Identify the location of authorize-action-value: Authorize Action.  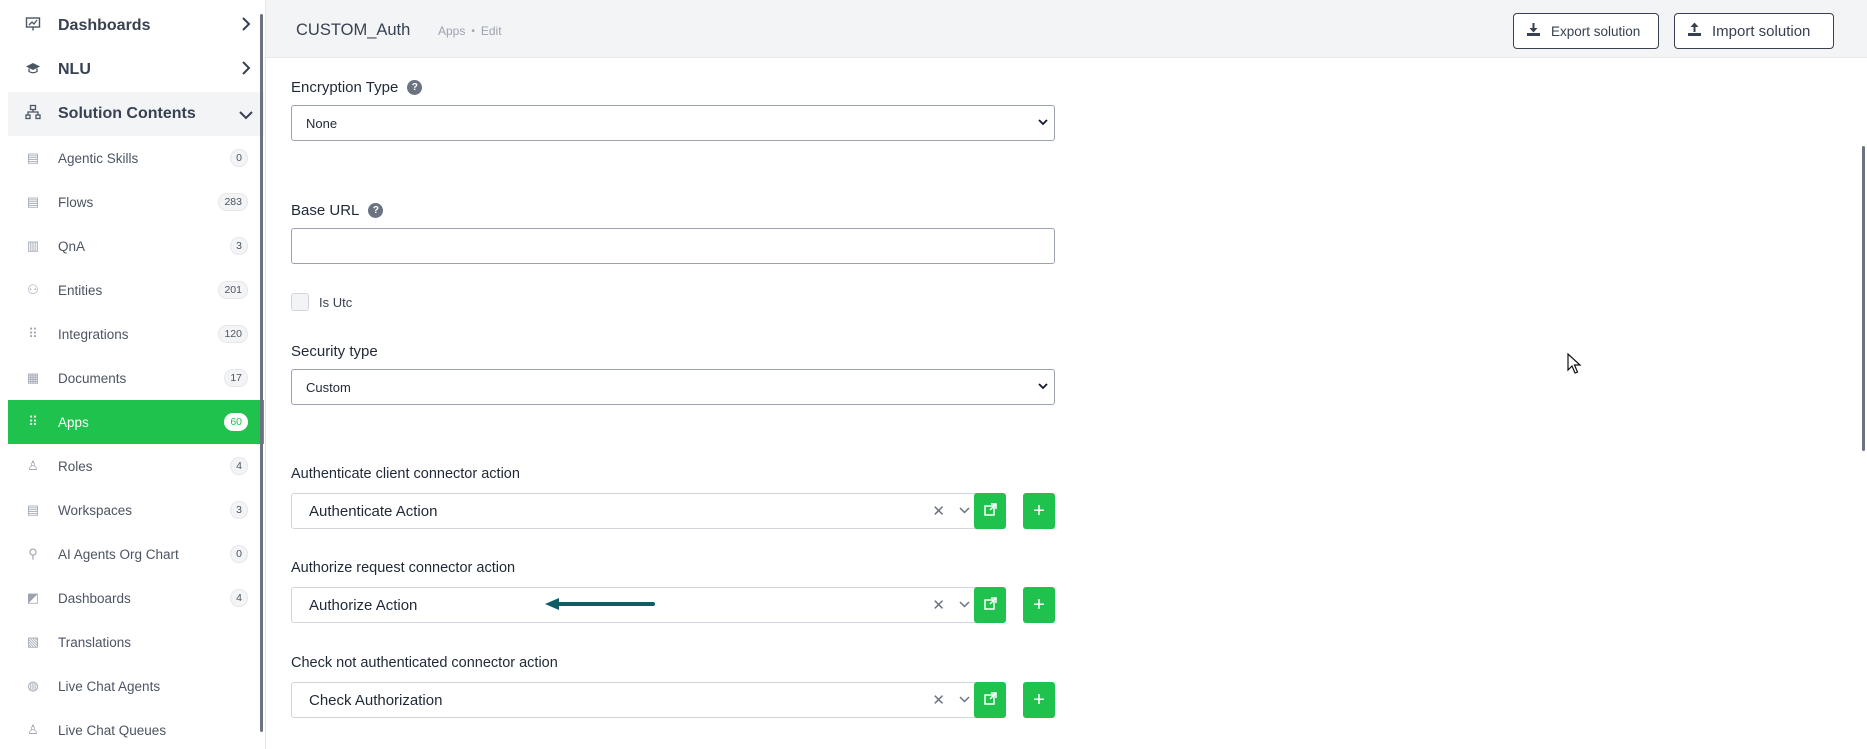
(363, 605).